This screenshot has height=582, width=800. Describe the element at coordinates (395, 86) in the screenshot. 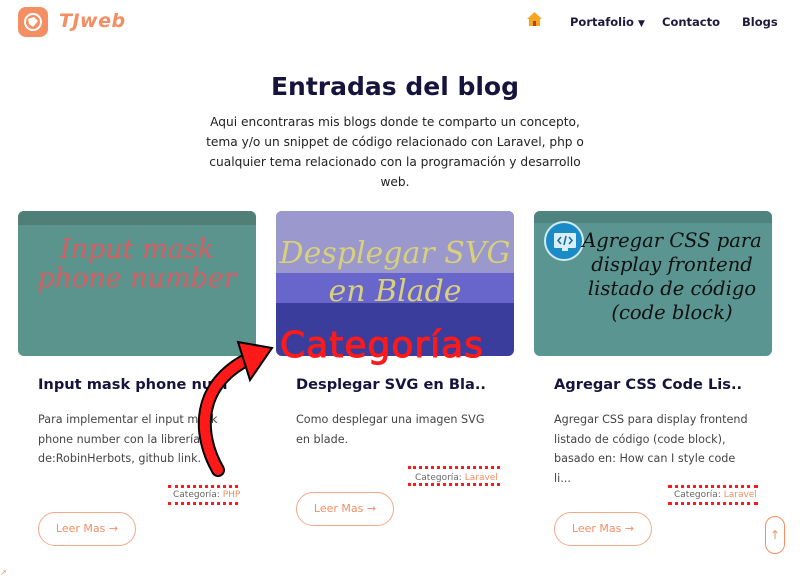

I see `page-title: Entradas del blog` at that location.